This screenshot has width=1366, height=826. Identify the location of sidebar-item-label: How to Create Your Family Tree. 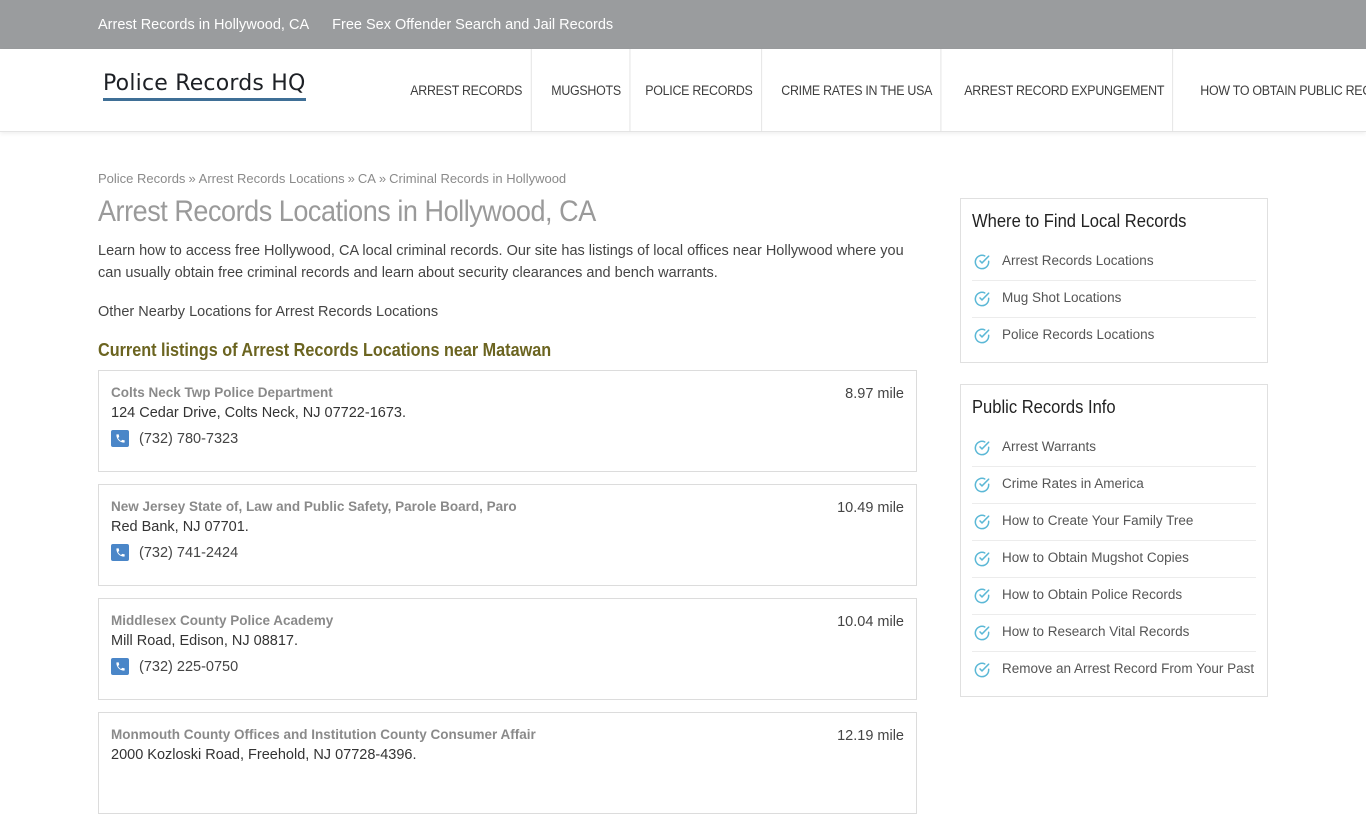
(1098, 520).